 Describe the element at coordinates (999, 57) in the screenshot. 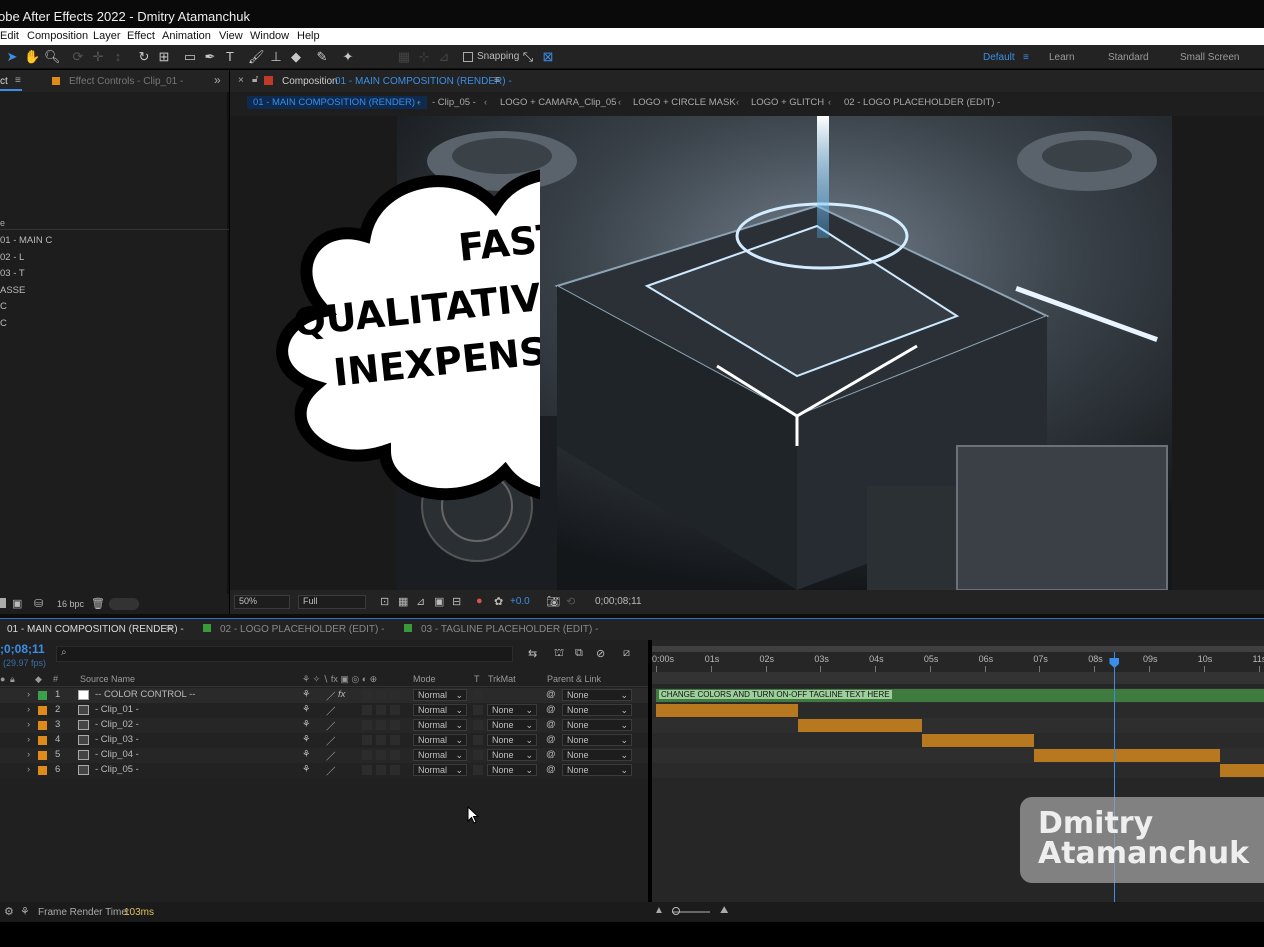

I see `workspace-default: Default` at that location.